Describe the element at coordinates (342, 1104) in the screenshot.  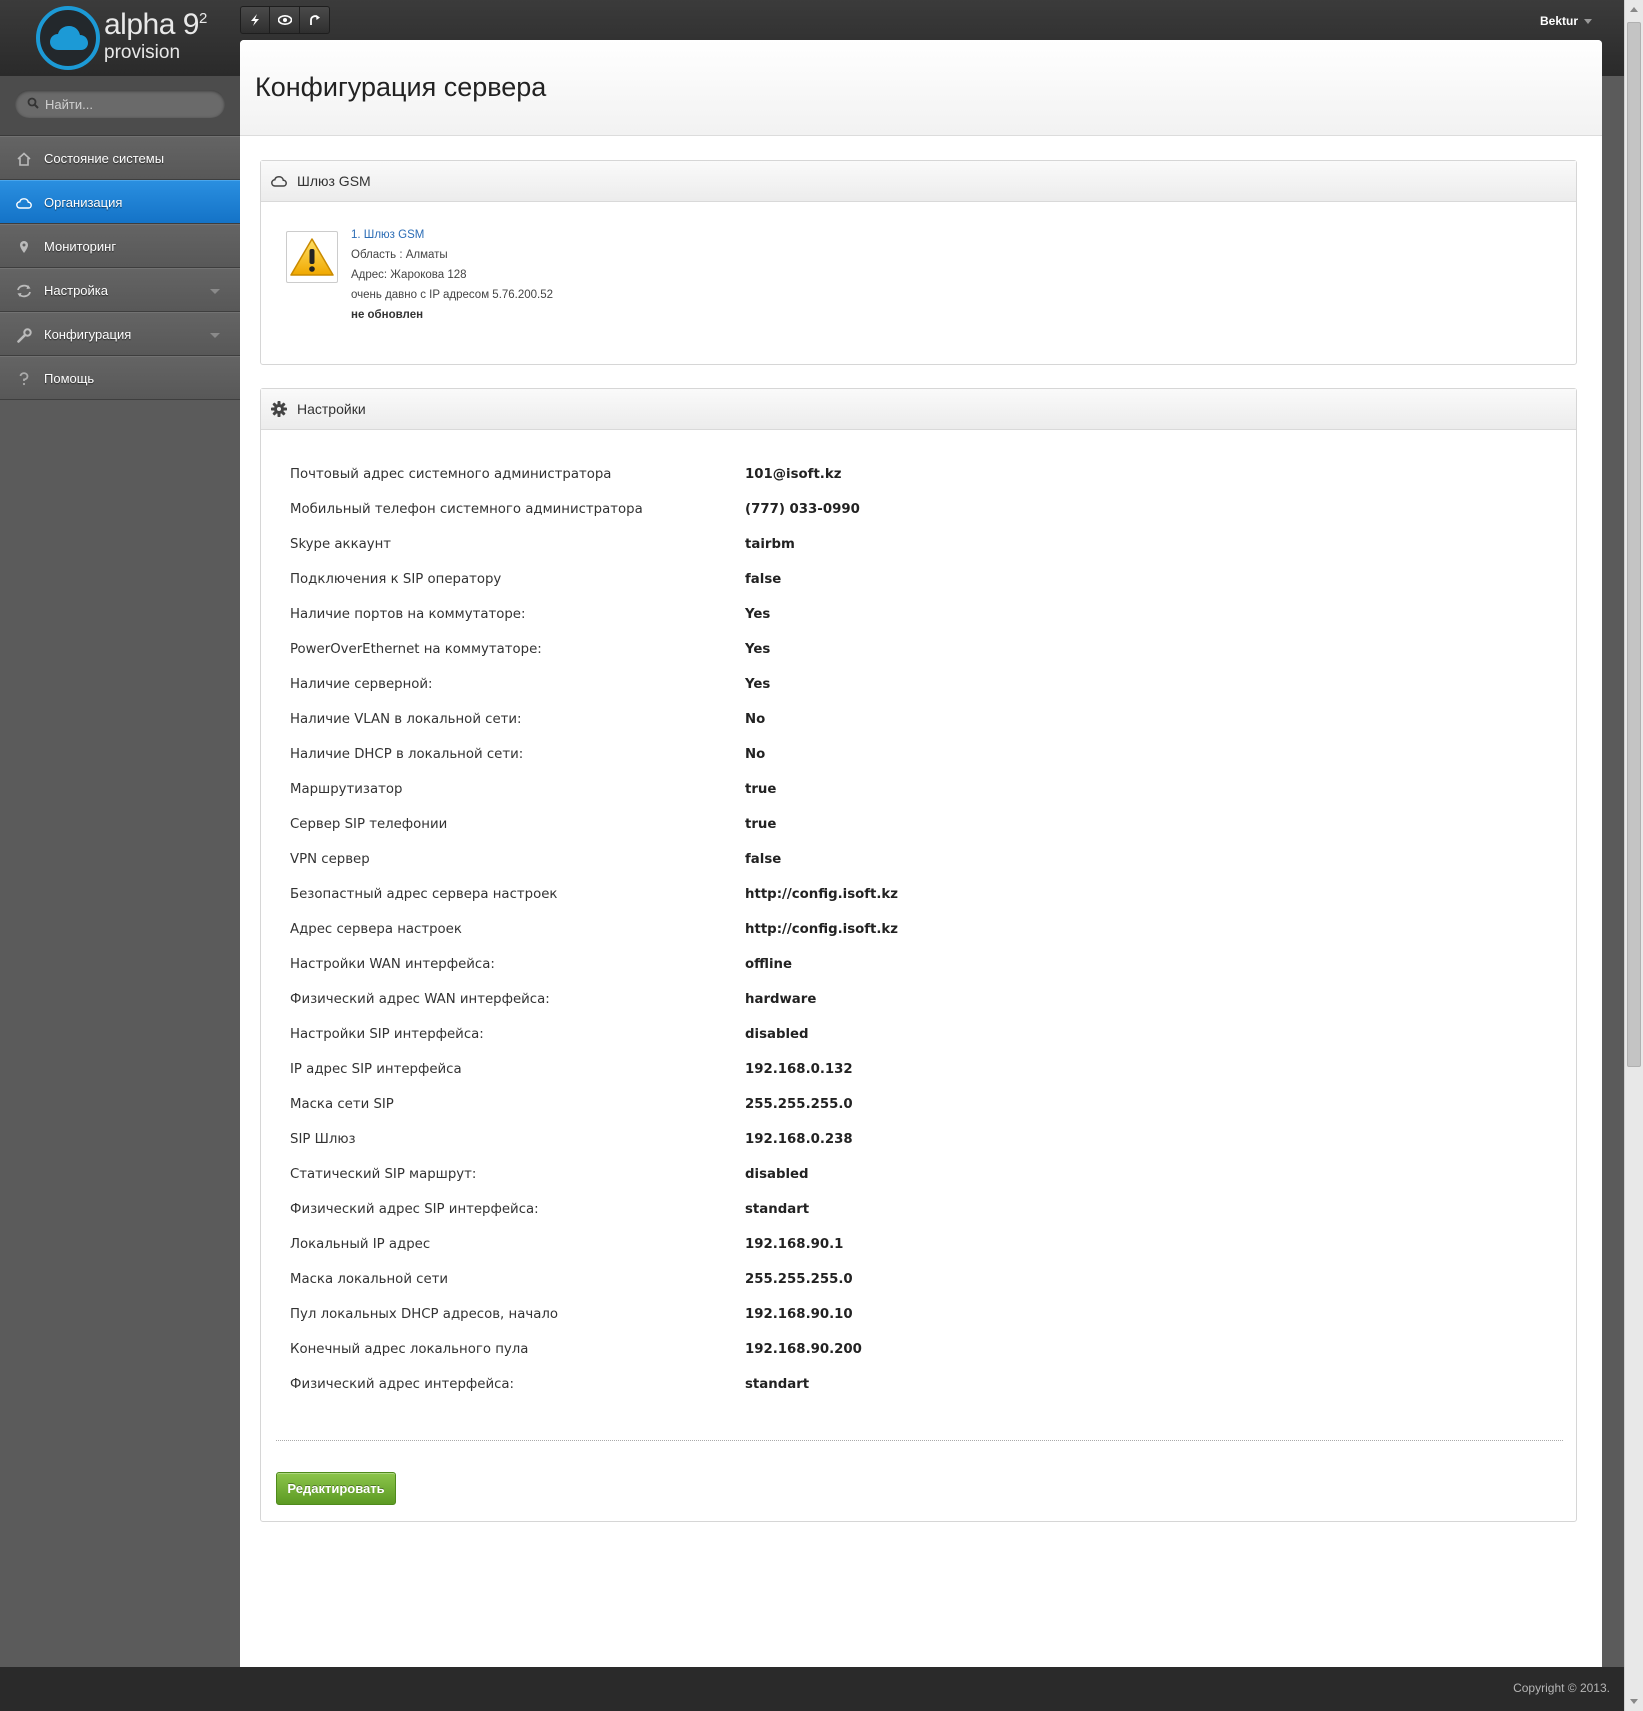
I see `setting-label: Маска сети SIP` at that location.